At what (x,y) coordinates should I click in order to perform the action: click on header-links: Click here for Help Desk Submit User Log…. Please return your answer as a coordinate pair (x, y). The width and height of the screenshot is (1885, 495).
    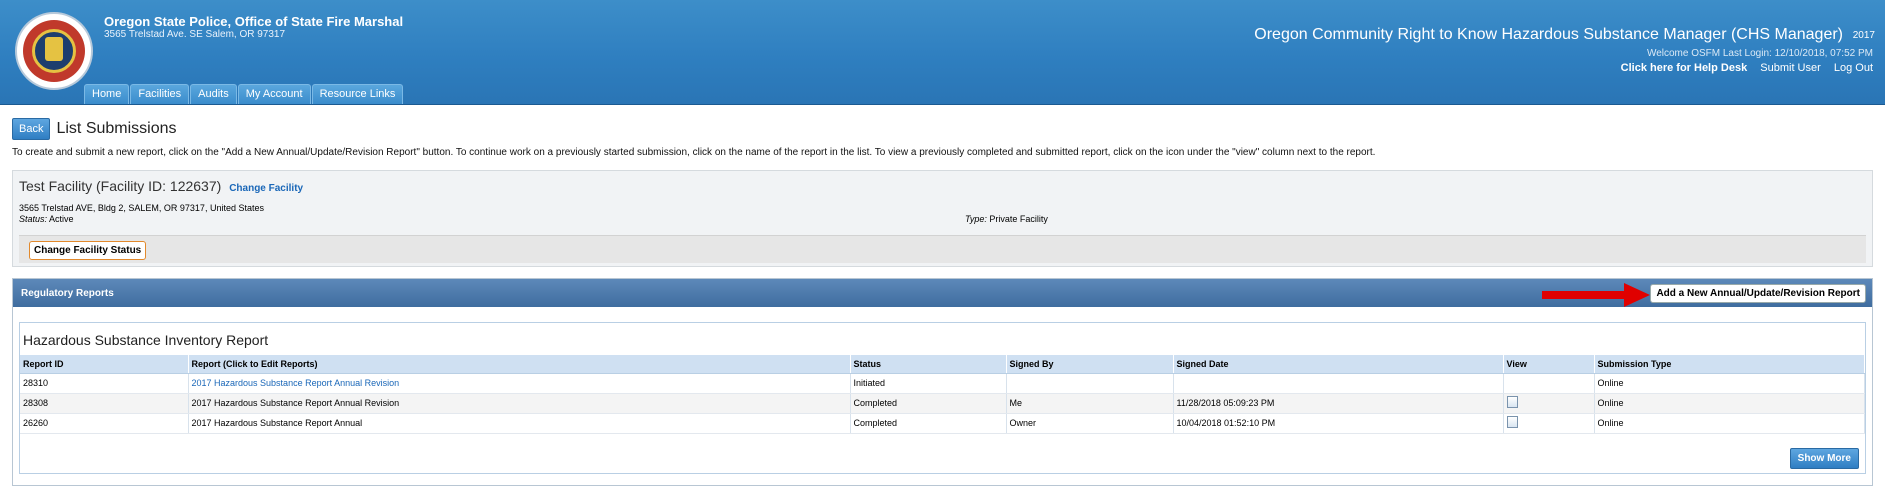
    Looking at the image, I should click on (1742, 68).